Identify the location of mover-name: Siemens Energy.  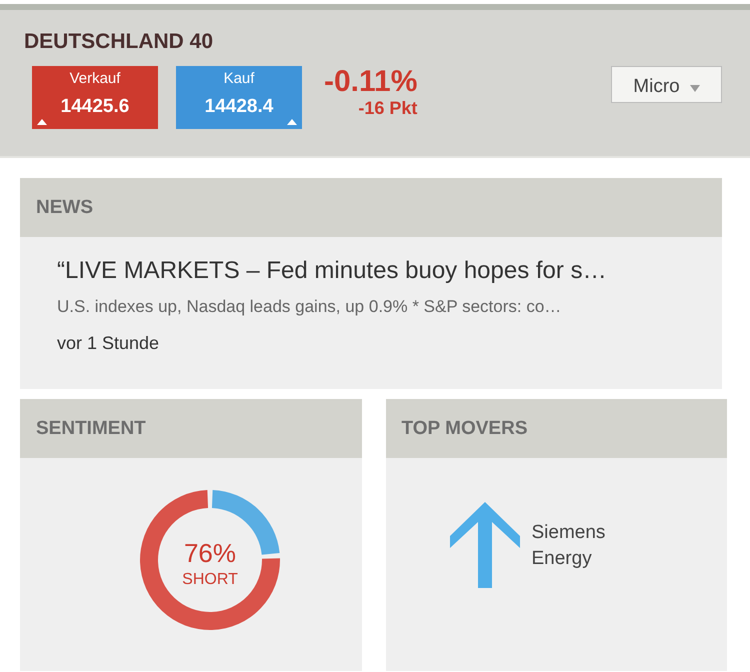
(582, 546).